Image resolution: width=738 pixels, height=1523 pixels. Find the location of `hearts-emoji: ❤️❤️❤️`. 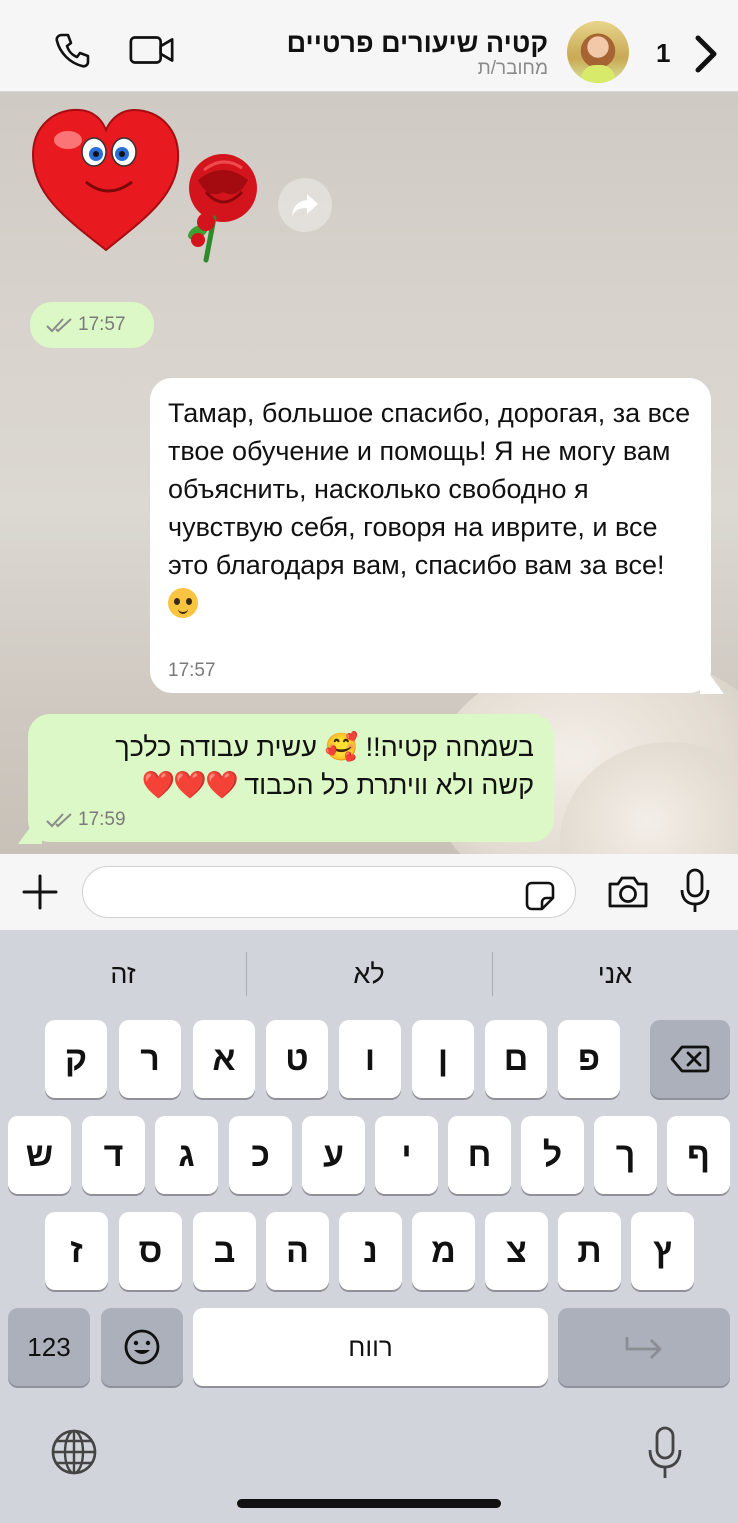

hearts-emoji: ❤️❤️❤️ is located at coordinates (190, 785).